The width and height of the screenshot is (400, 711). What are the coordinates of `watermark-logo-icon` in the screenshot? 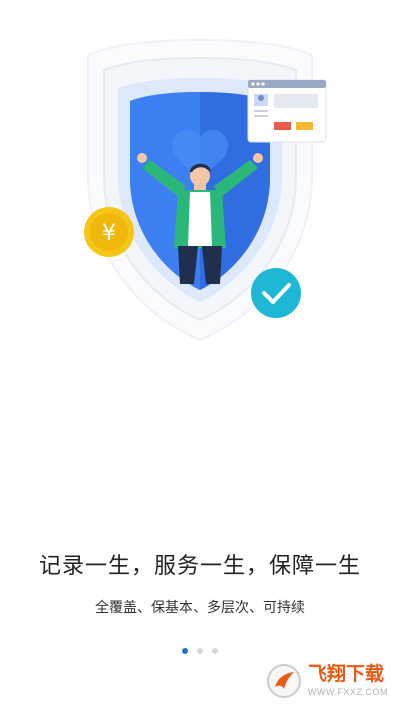 It's located at (284, 681).